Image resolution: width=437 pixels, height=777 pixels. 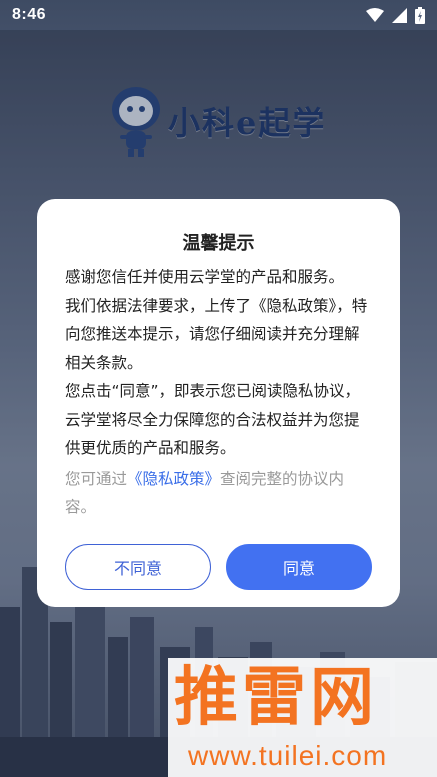 What do you see at coordinates (218, 493) in the screenshot?
I see `dialog-note: 您可通过《隐私政策》查阅完整的协议内容。` at bounding box center [218, 493].